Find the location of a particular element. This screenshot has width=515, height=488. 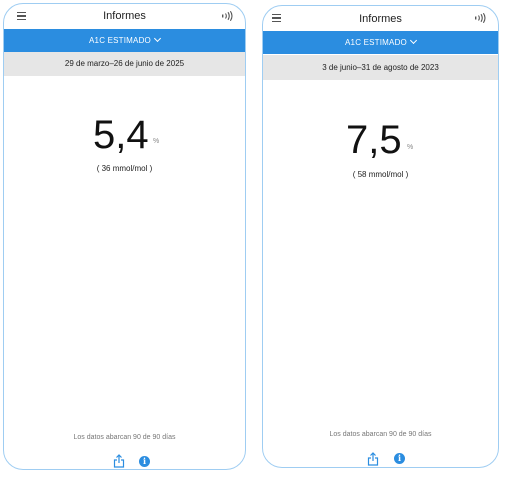

a1c-value: 5,4 is located at coordinates (121, 135).